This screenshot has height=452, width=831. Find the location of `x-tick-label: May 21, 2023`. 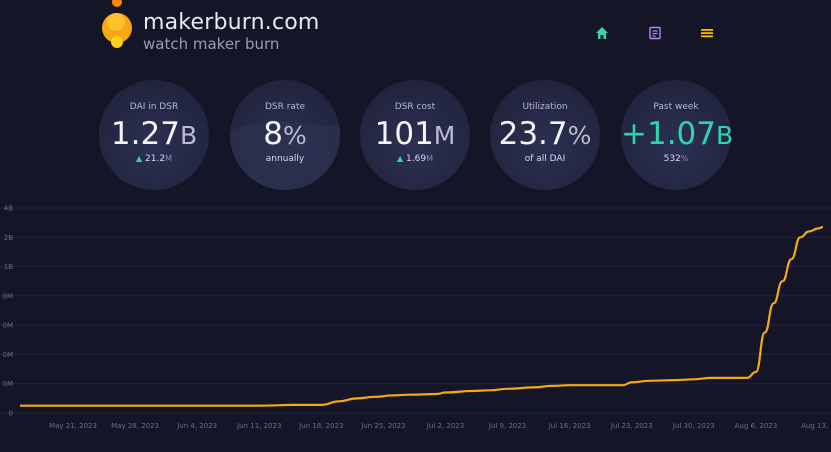

x-tick-label: May 21, 2023 is located at coordinates (73, 426).